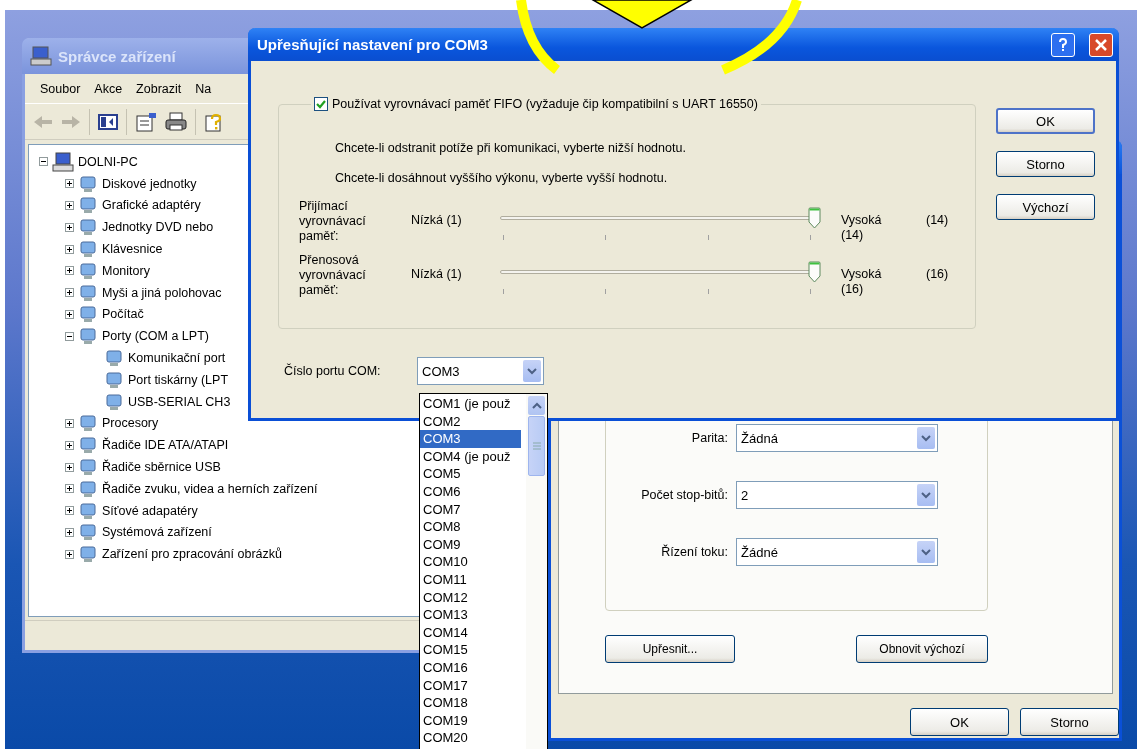 This screenshot has width=1137, height=749. Describe the element at coordinates (1063, 44) in the screenshot. I see `help-button` at that location.